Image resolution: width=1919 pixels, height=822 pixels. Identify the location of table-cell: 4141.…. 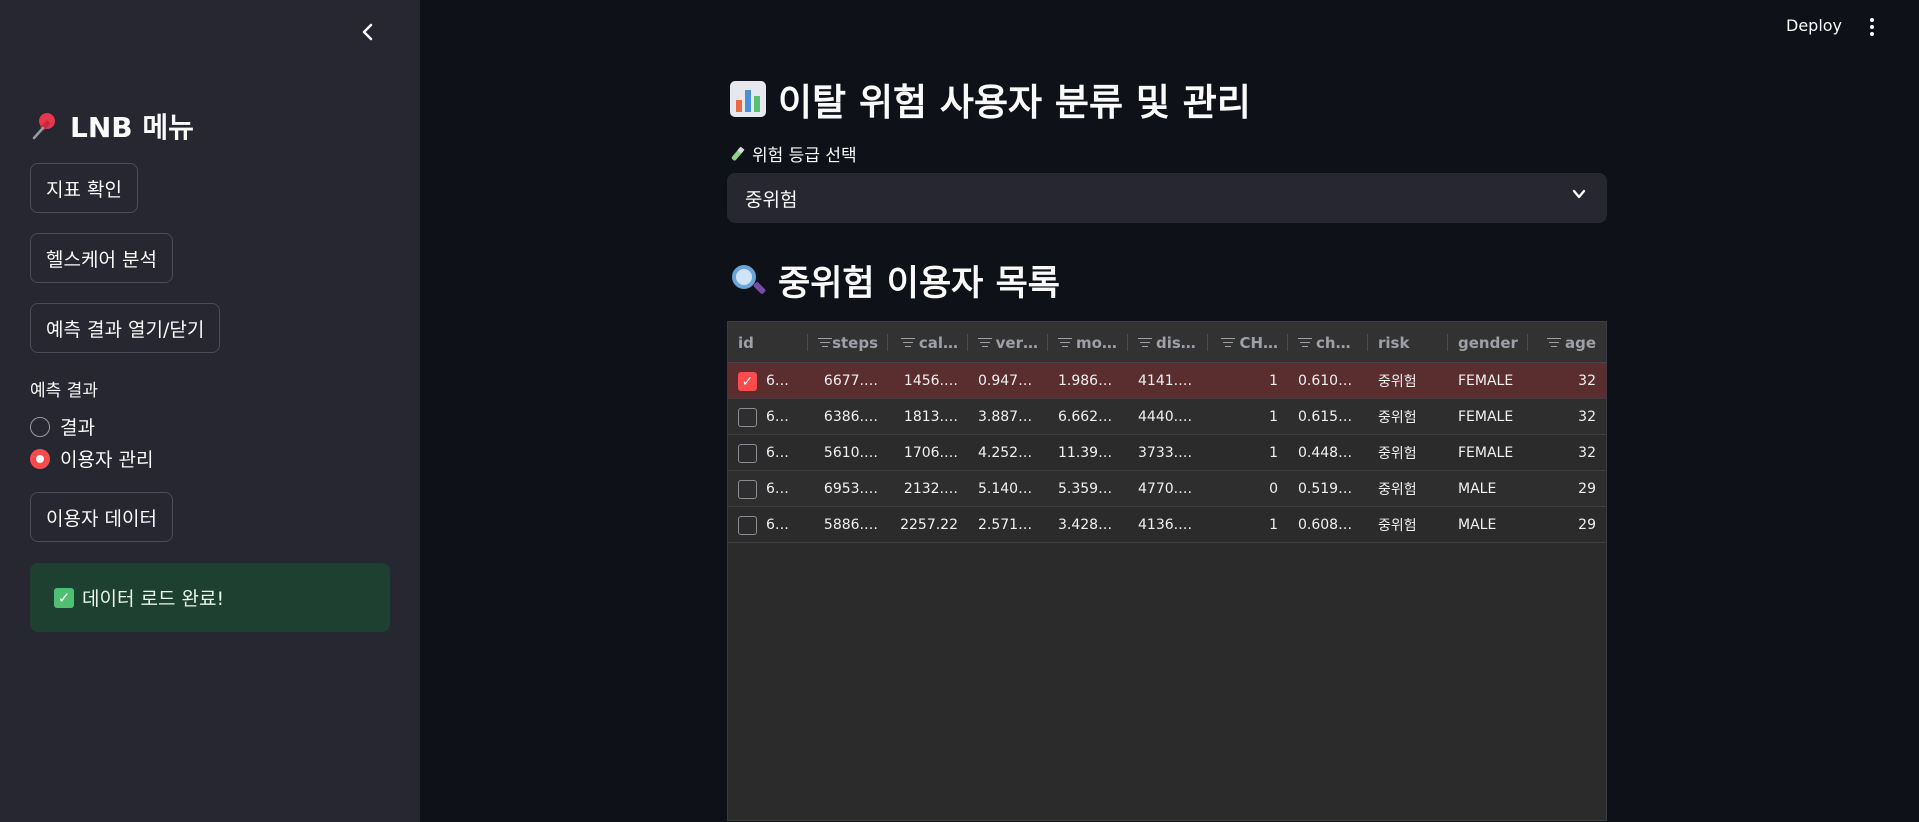
(1165, 381).